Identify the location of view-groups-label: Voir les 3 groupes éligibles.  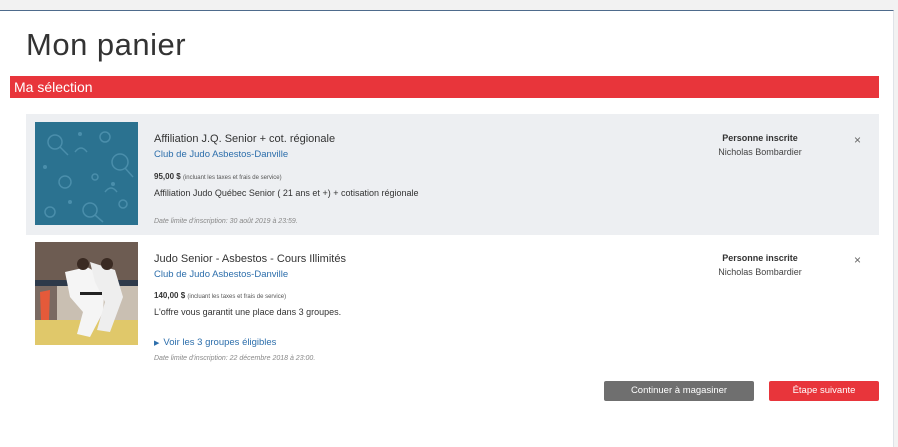
(220, 342).